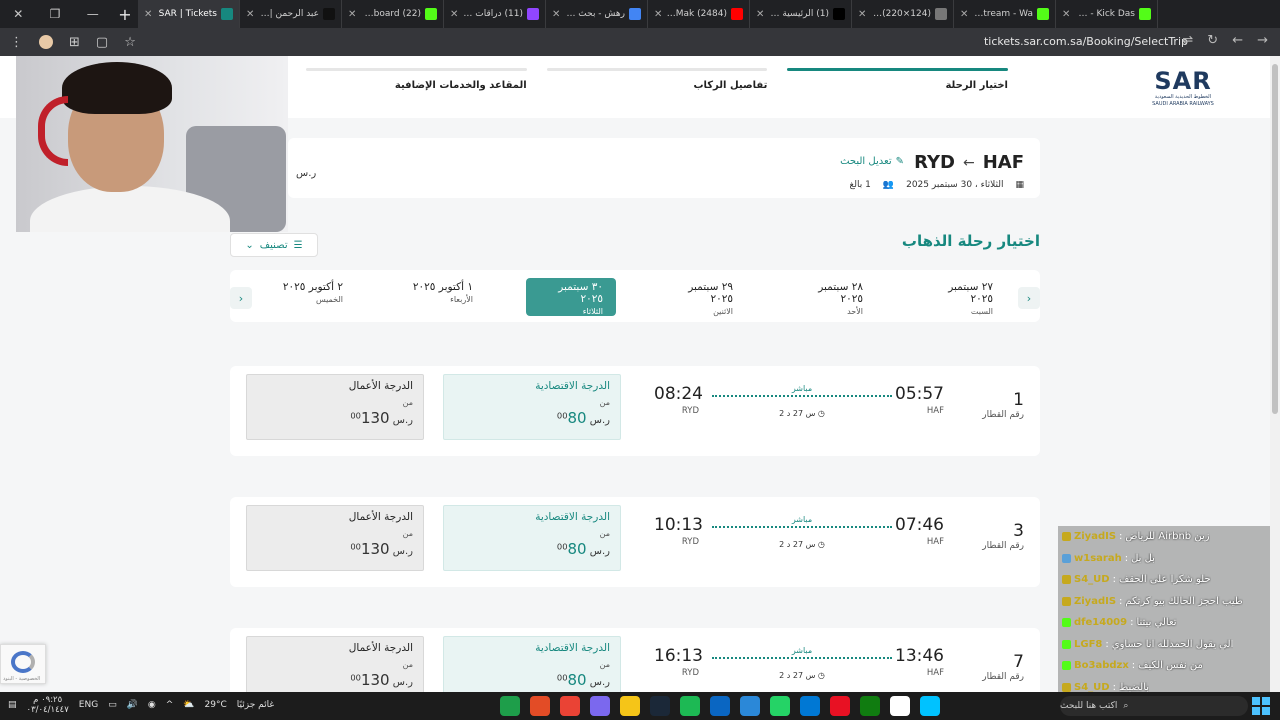  Describe the element at coordinates (311, 297) in the screenshot. I see `date-option: ٢ أكتوبر ٢٠٢٥ الخميس` at that location.